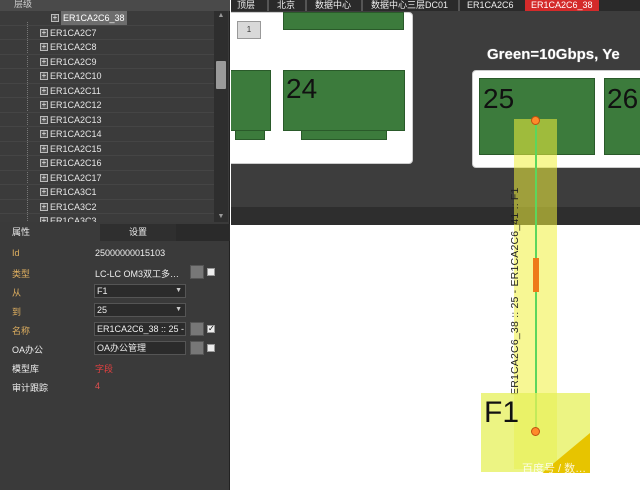 The image size is (640, 490). I want to click on tree-item-label: ER1CA2C8, so click(73, 47).